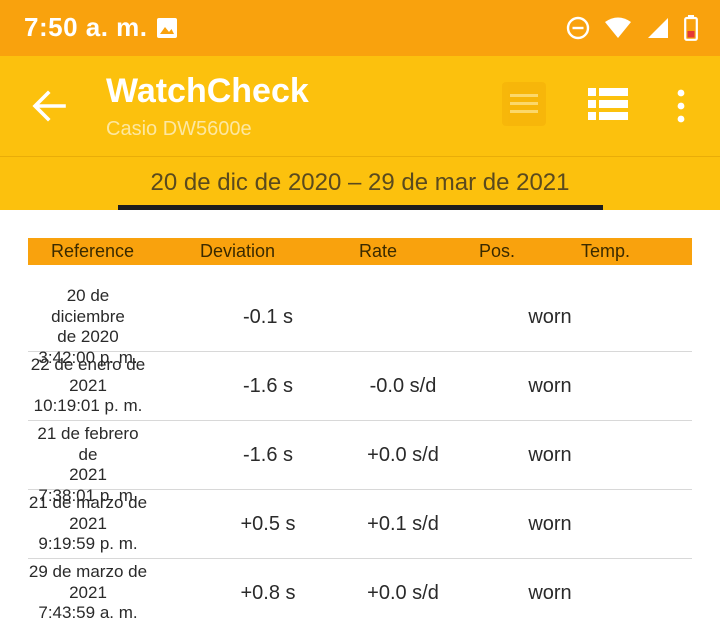  What do you see at coordinates (268, 317) in the screenshot?
I see `deviation-cell: -0.1 s` at bounding box center [268, 317].